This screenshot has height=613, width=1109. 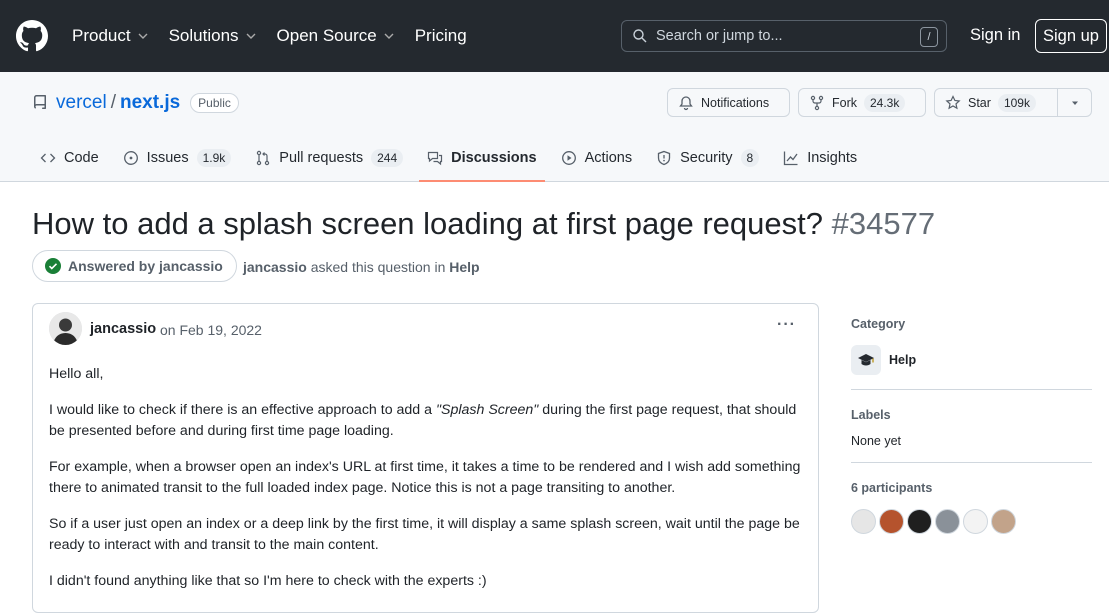 What do you see at coordinates (885, 102) in the screenshot?
I see `fork-count: 24.3k` at bounding box center [885, 102].